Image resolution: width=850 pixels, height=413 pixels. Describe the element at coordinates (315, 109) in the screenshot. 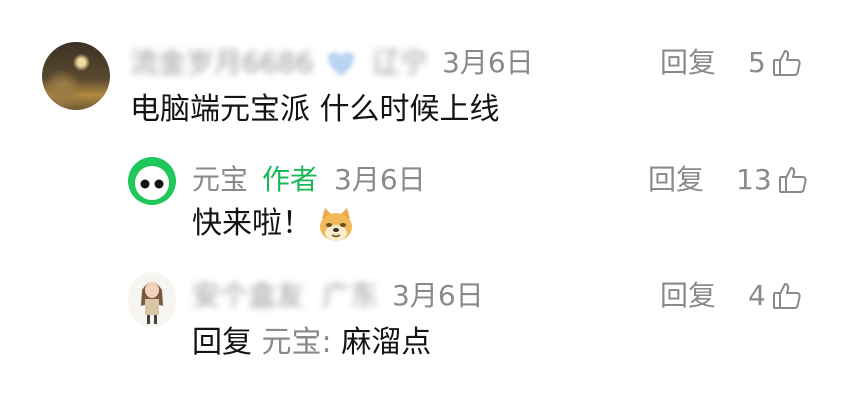

I see `comment-text: 电脑端元宝派 什么时候上线` at that location.